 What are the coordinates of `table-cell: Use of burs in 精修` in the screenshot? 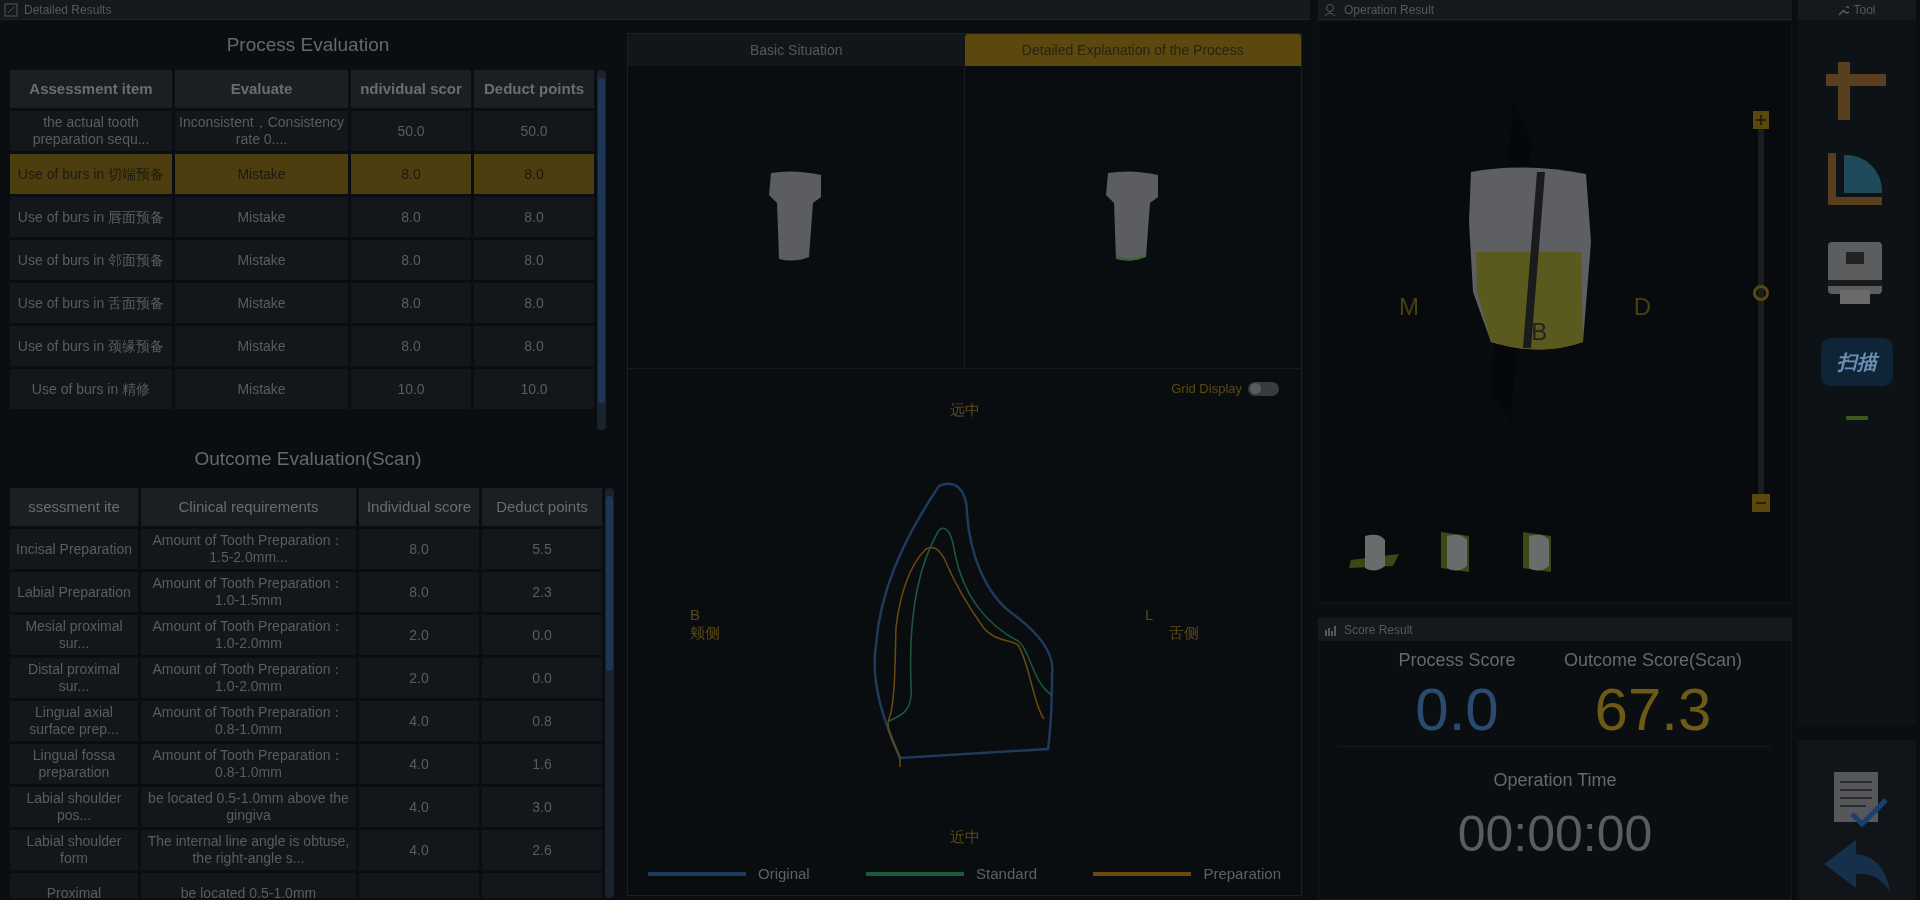 It's located at (91, 389).